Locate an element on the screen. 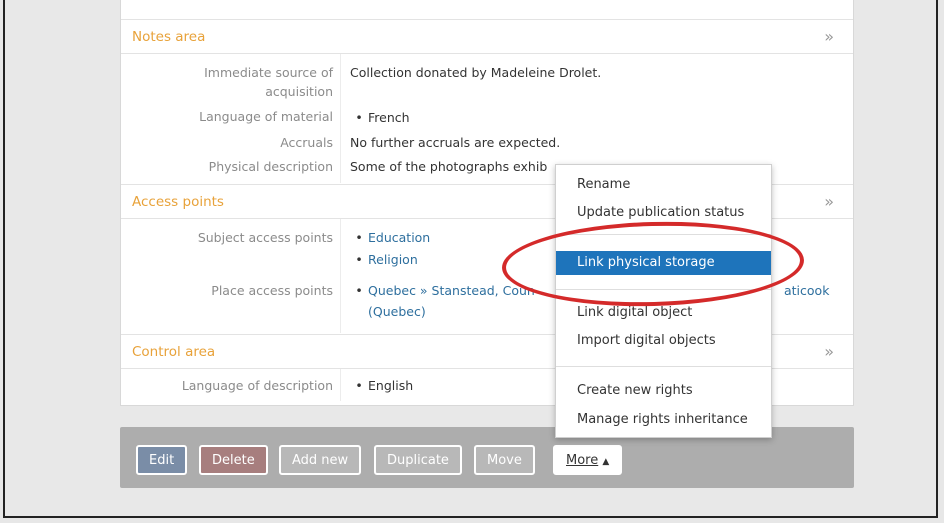  field-value-language-description: • English is located at coordinates (381, 386).